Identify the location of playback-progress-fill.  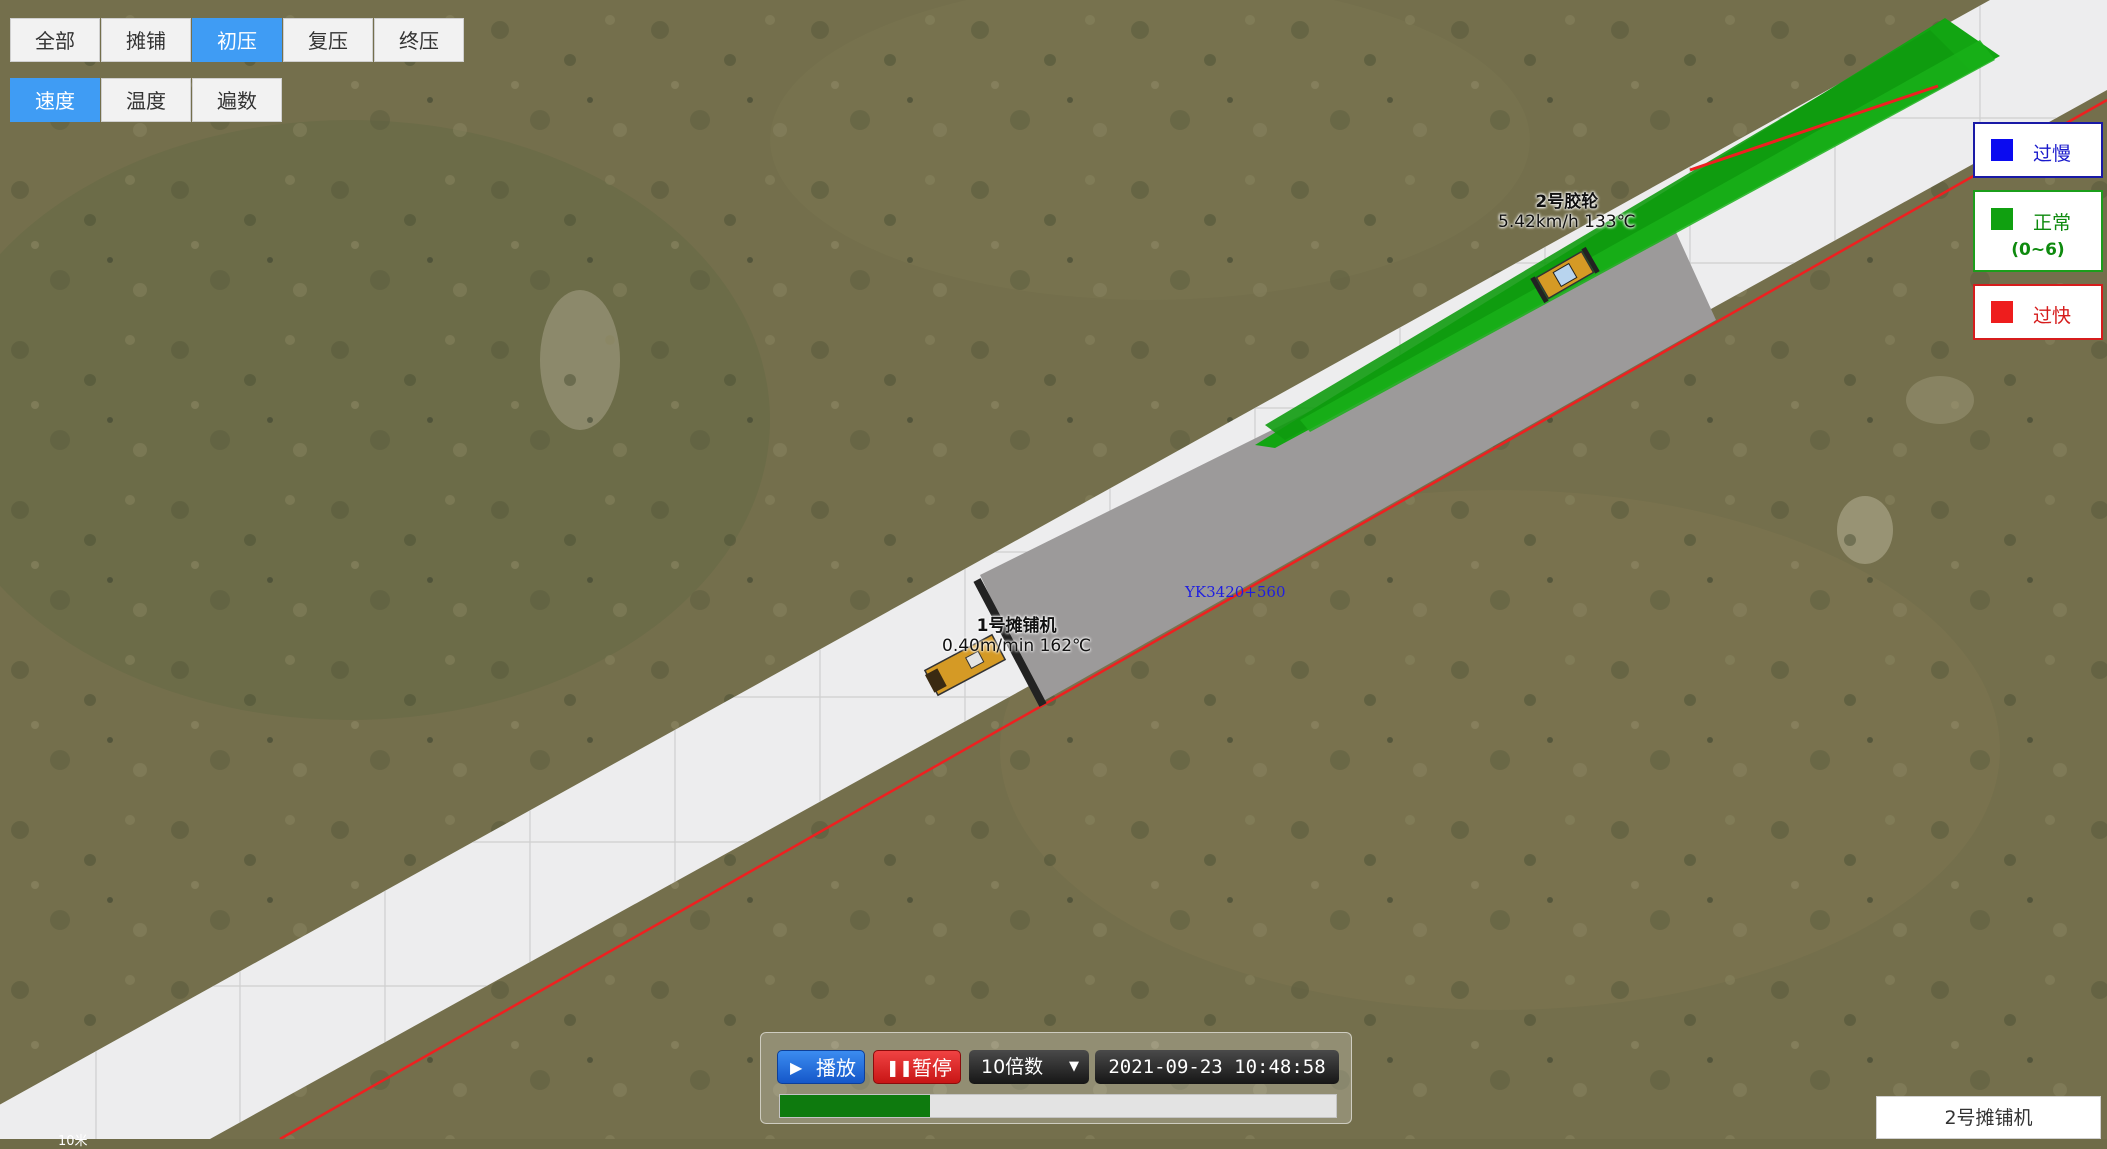
(855, 1106).